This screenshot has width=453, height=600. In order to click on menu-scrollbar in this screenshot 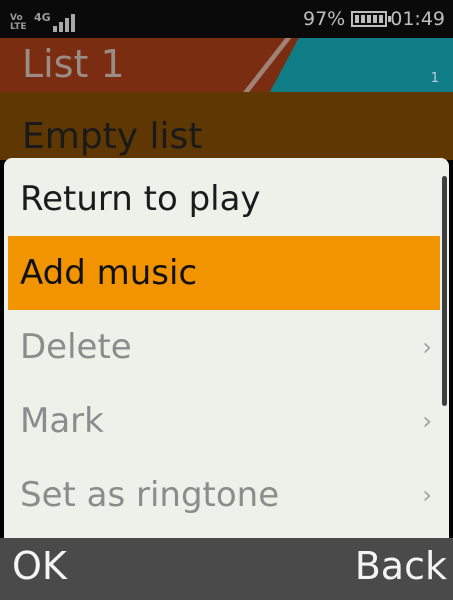, I will do `click(444, 291)`.